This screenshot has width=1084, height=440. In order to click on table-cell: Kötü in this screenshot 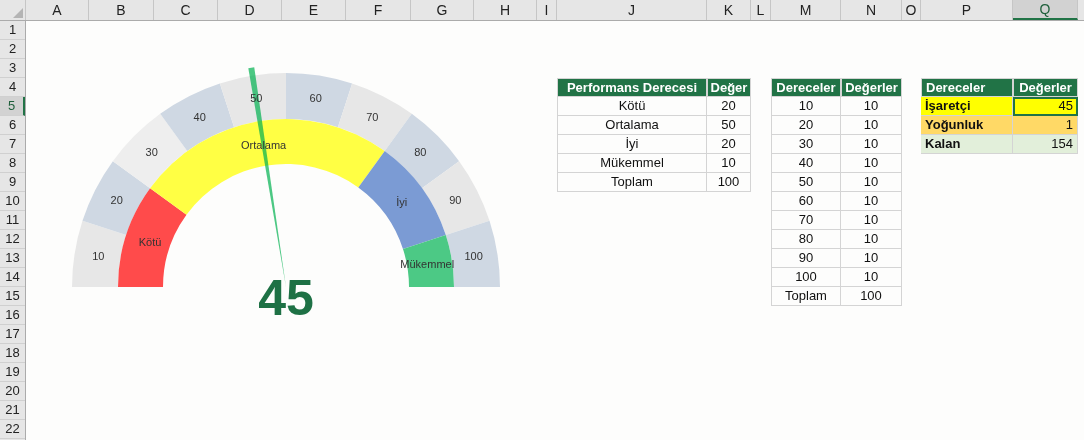, I will do `click(632, 106)`.